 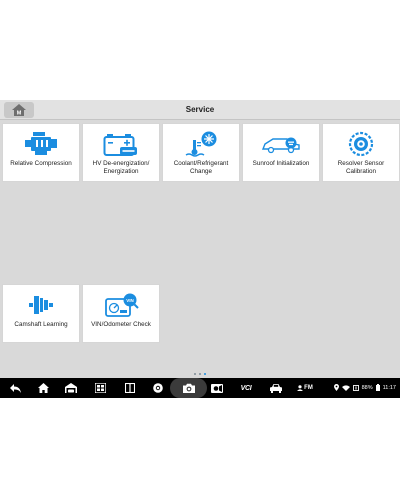 What do you see at coordinates (201, 144) in the screenshot?
I see `coolant-icon` at bounding box center [201, 144].